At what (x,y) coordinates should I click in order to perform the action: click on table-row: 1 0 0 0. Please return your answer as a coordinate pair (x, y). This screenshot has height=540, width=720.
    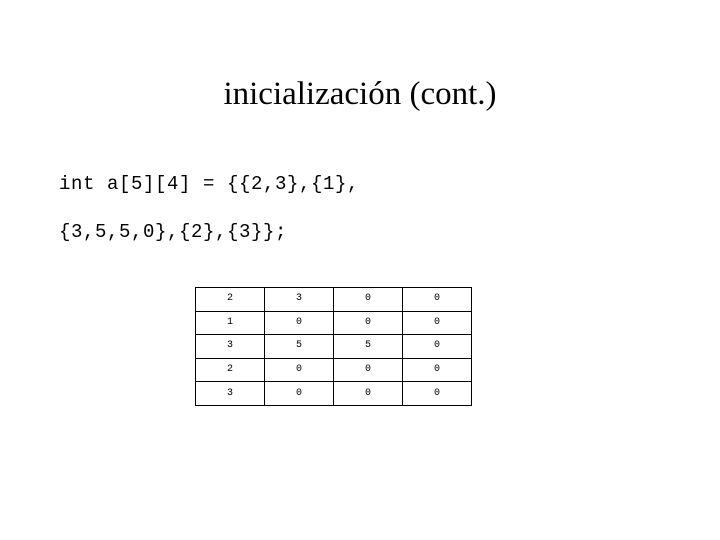
    Looking at the image, I should click on (333, 323).